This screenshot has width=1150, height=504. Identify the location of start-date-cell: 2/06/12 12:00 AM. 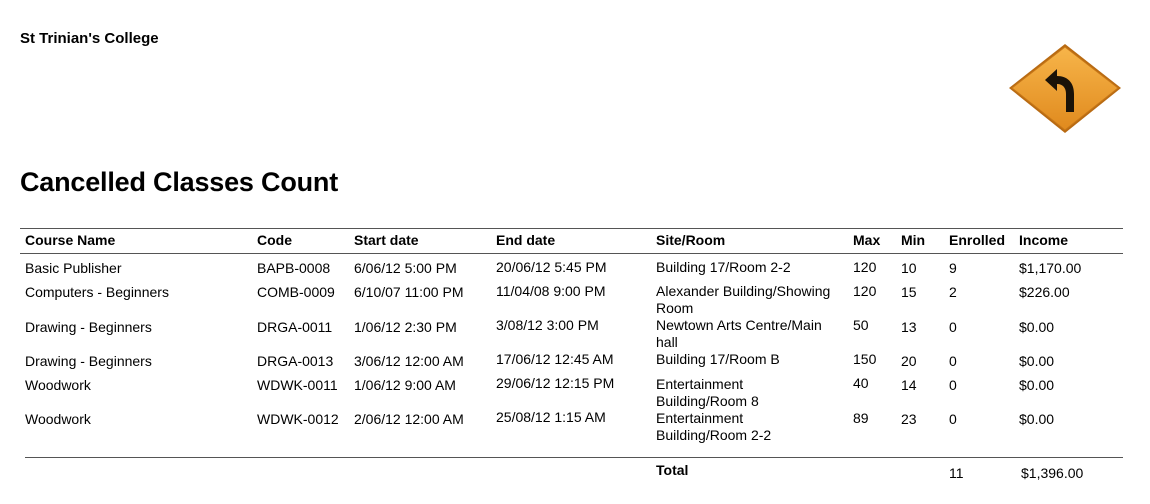
(409, 419).